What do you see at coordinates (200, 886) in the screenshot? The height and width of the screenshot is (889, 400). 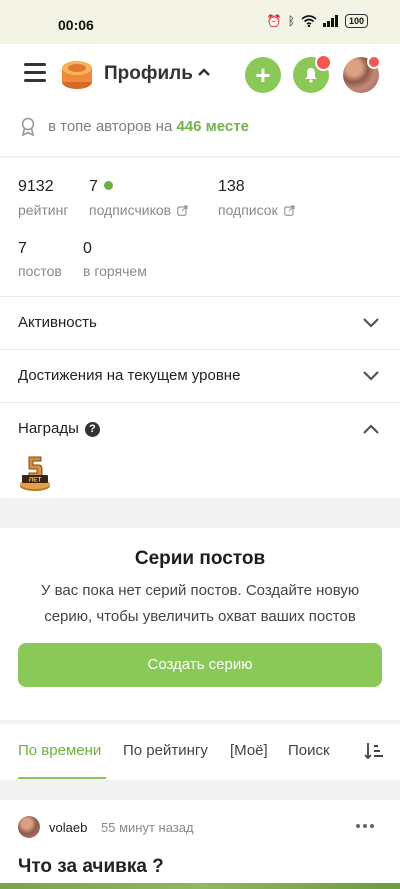 I see `post-image-preview` at bounding box center [200, 886].